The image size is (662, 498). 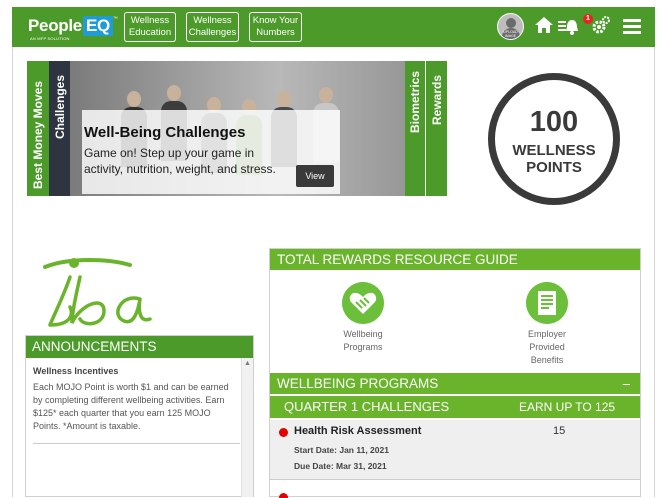 What do you see at coordinates (340, 466) in the screenshot?
I see `challenge-due-date: Due Date: Mar 31, 2021` at bounding box center [340, 466].